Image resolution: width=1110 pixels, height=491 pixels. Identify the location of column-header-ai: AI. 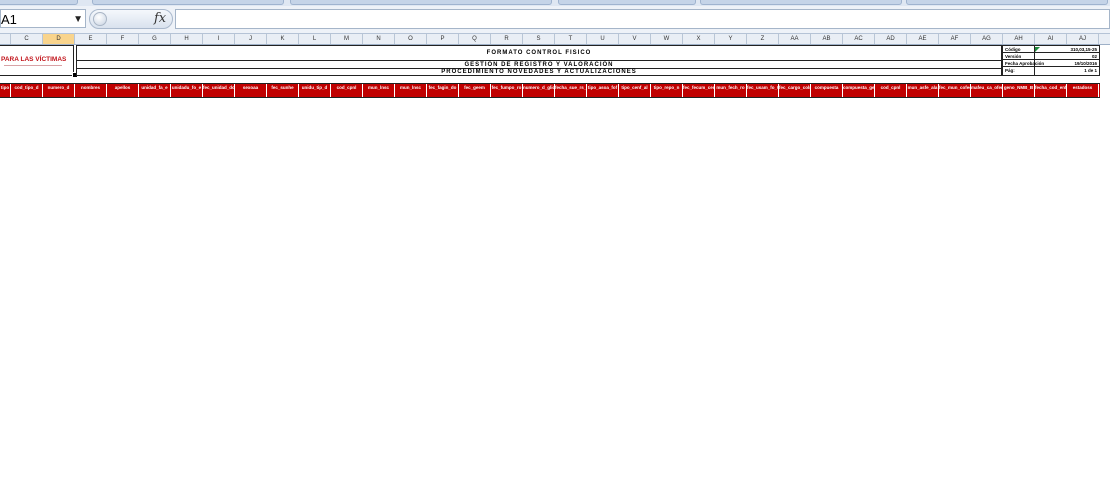
(1051, 39).